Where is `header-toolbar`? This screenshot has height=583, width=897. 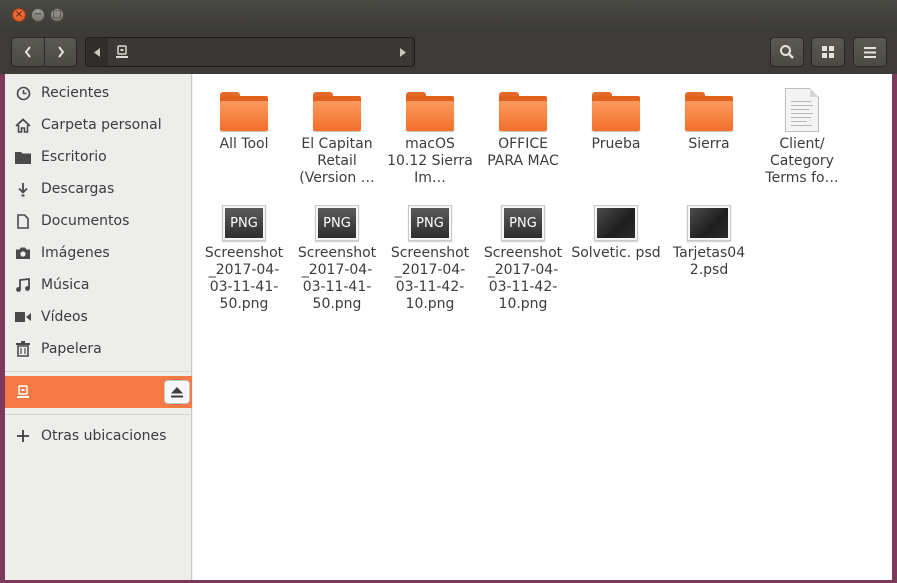 header-toolbar is located at coordinates (448, 52).